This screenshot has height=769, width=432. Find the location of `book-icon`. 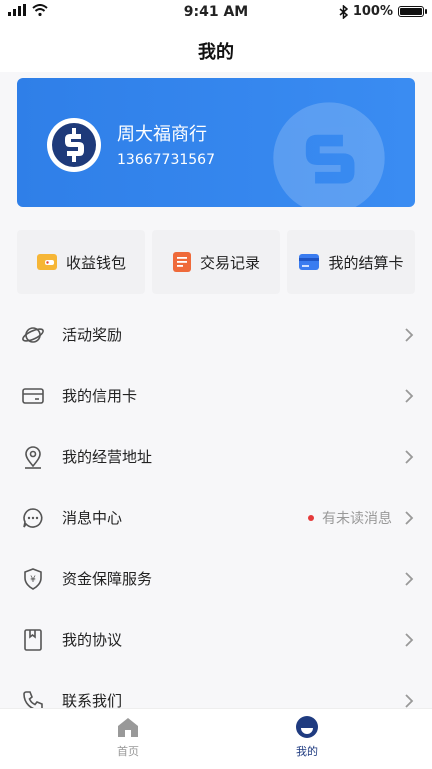

book-icon is located at coordinates (33, 639).